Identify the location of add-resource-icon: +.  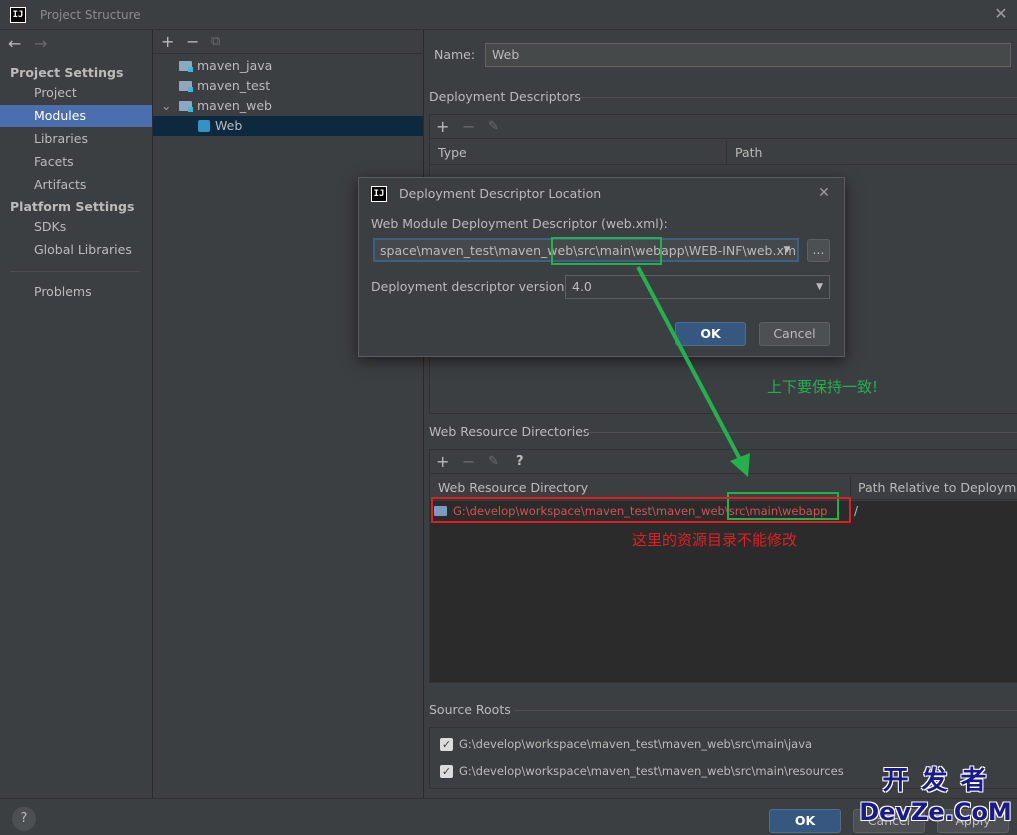
(442, 461).